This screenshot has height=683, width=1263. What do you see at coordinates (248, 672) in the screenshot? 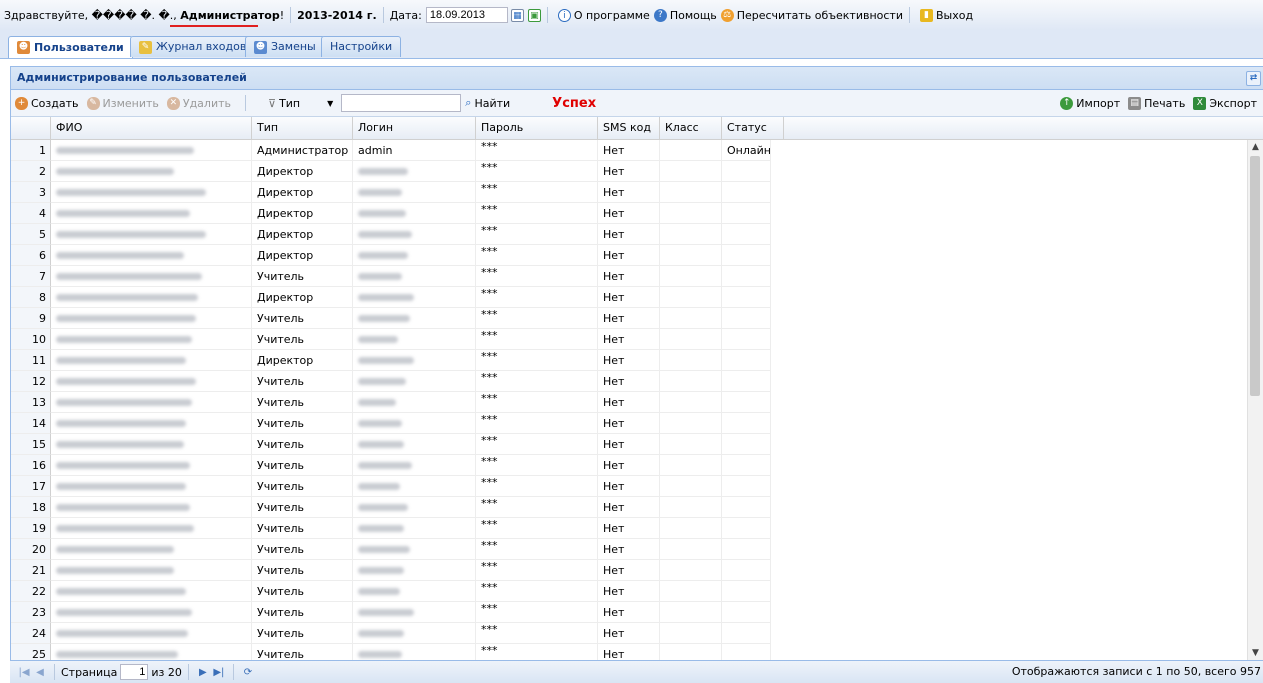
I see `refresh-grid-icon: ⟳` at bounding box center [248, 672].